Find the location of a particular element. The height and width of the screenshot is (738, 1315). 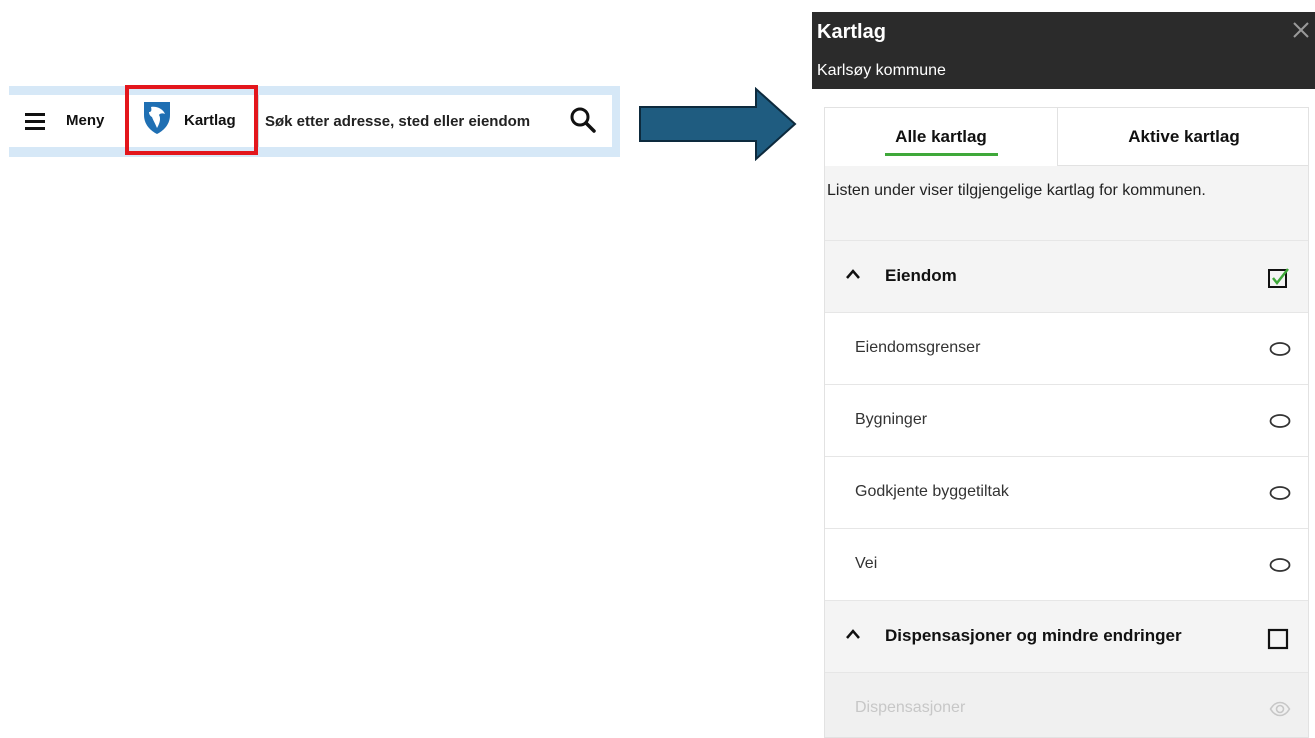

panel-title: Kartlag is located at coordinates (851, 32).